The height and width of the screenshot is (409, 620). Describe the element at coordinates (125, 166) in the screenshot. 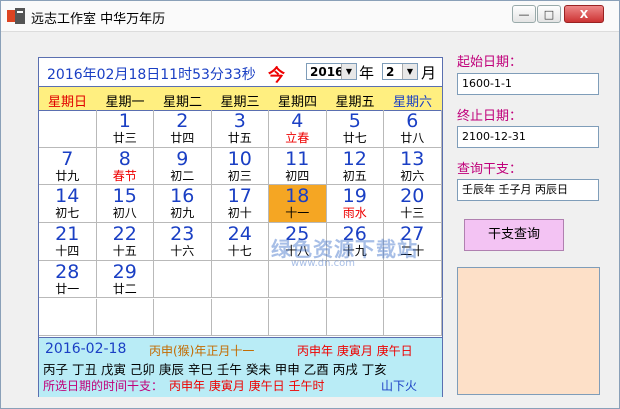

I see `calendar-day-cell: 8 春节` at that location.